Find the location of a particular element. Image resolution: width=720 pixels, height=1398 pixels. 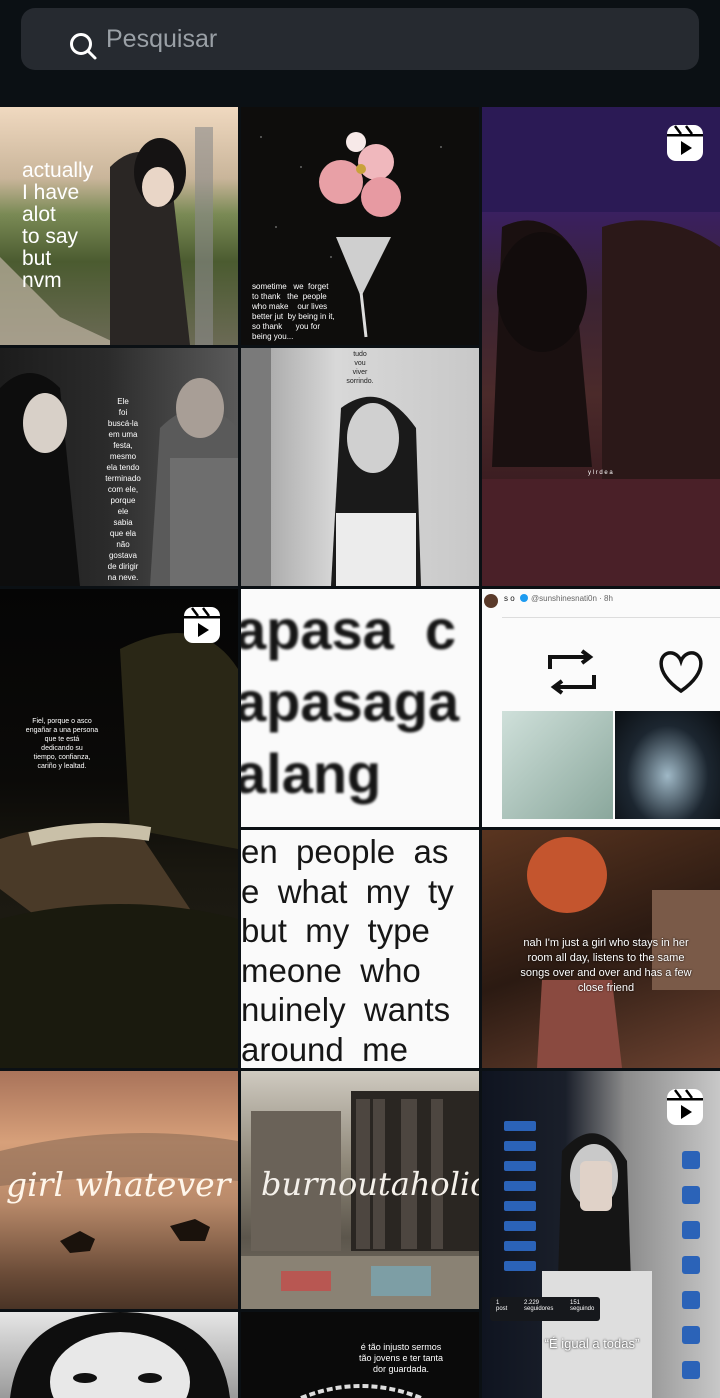

grid-post: burnoutaholic is located at coordinates (360, 1190).